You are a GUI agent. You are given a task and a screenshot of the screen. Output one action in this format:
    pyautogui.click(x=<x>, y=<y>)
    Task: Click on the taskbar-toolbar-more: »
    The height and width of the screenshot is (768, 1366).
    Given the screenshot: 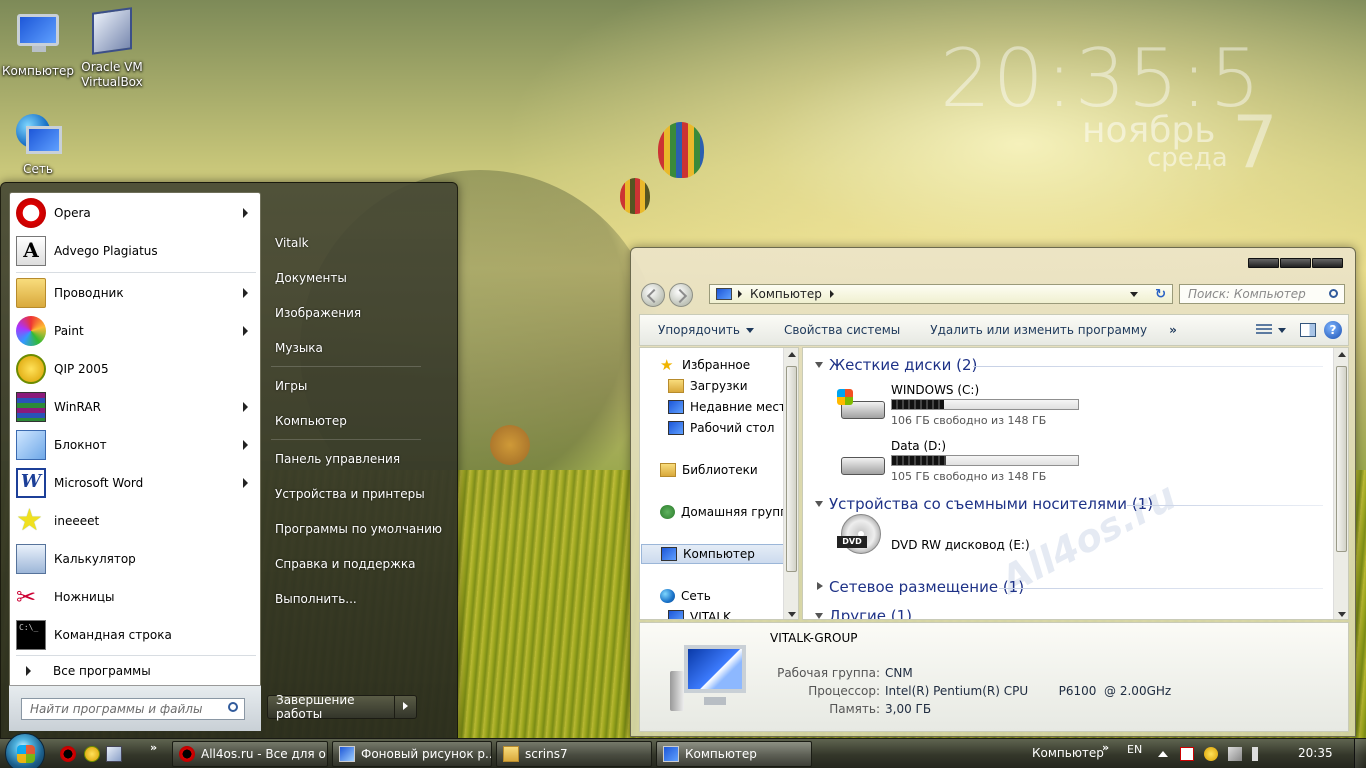 What is the action you would take?
    pyautogui.click(x=1105, y=747)
    